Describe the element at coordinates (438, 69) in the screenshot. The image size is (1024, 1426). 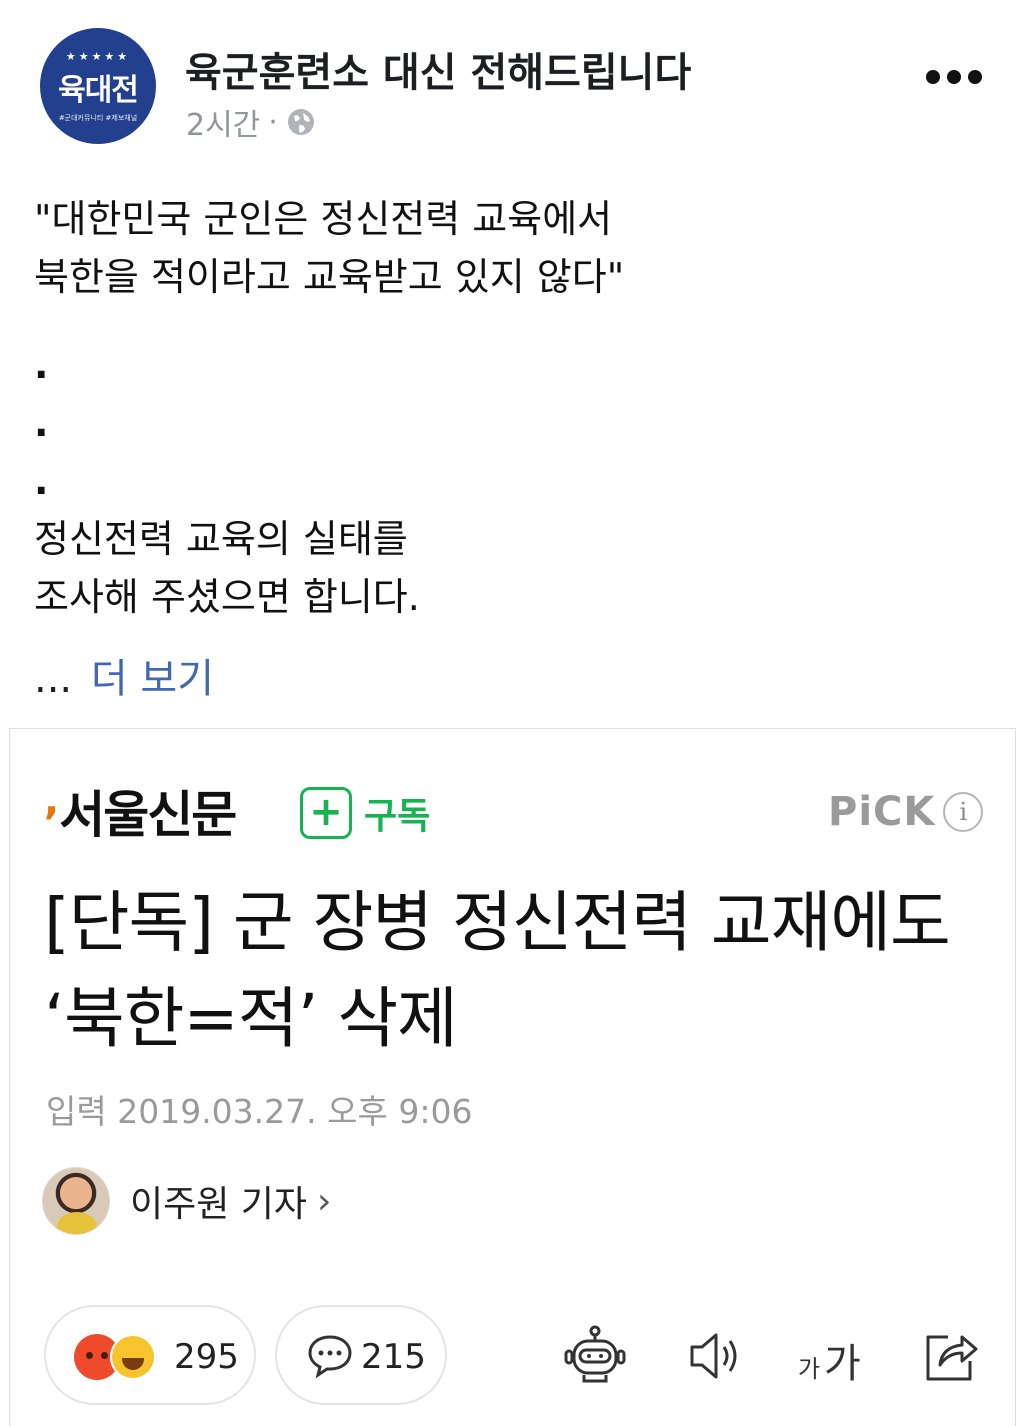
I see `page-name: 육군훈련소 대신 전해드립니다` at that location.